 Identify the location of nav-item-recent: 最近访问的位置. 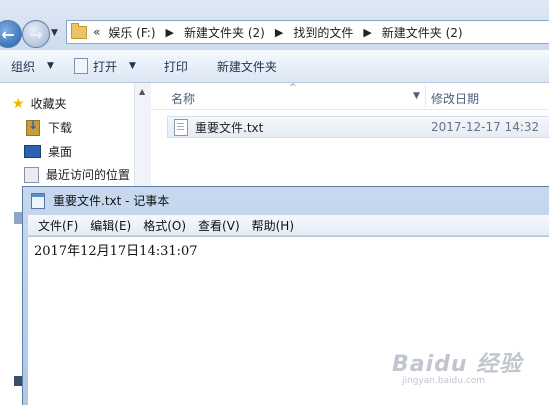
(72, 174).